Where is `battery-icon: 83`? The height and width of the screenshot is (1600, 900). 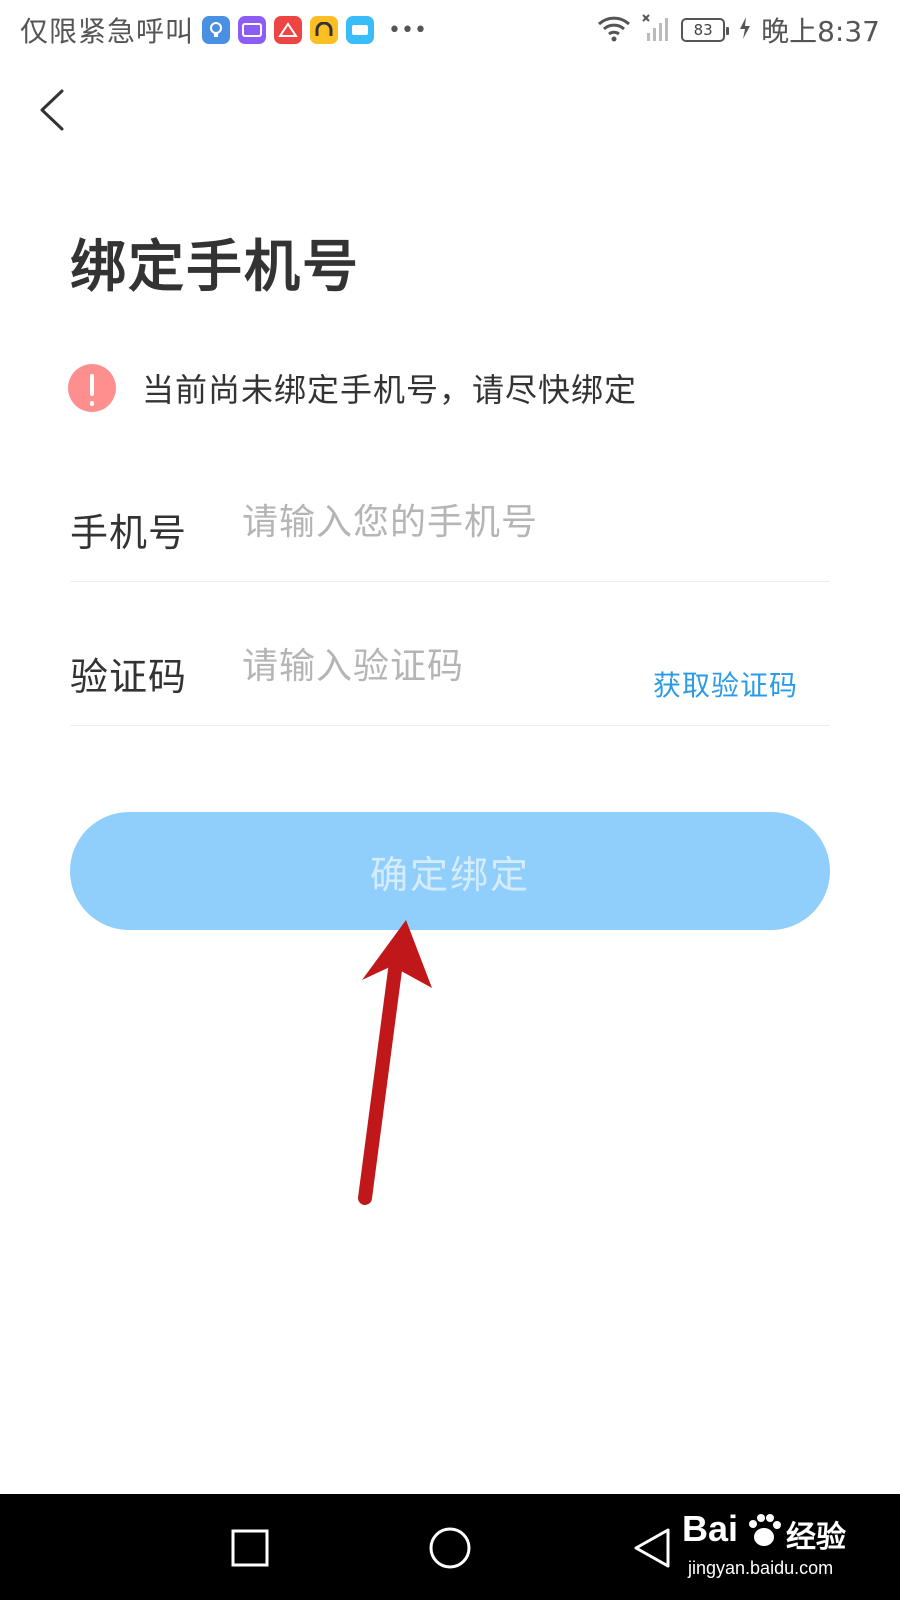
battery-icon: 83 is located at coordinates (705, 30).